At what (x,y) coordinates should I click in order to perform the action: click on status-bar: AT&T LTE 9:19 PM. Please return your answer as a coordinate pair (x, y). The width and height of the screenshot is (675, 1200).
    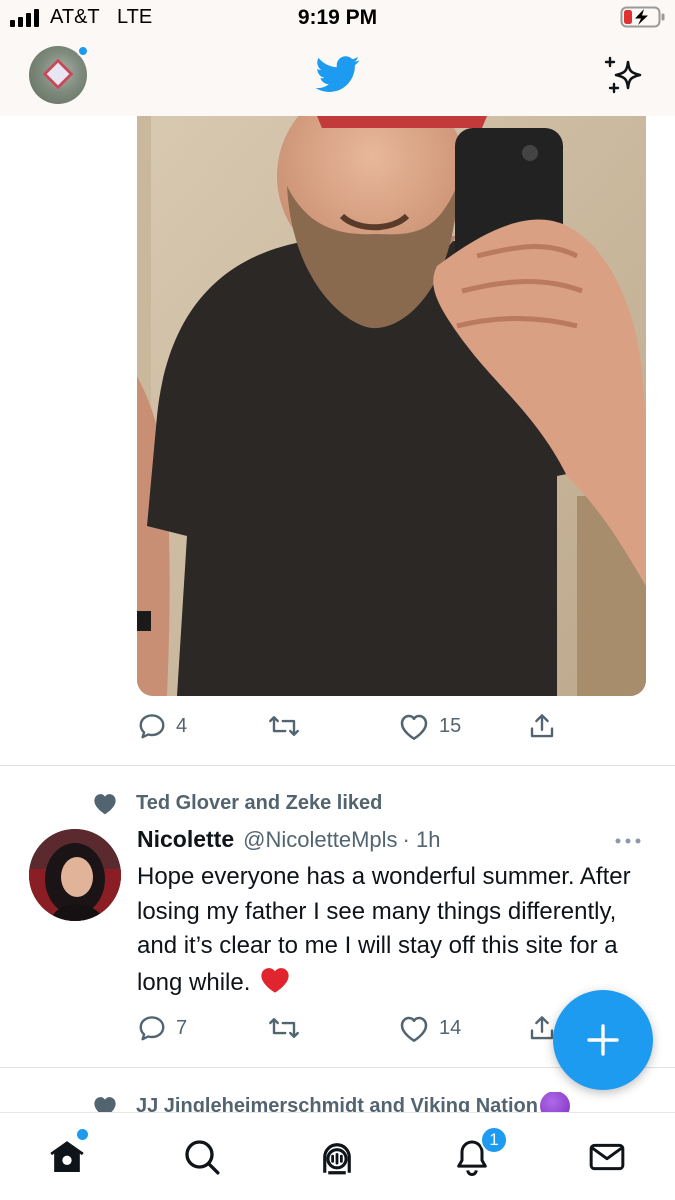
    Looking at the image, I should click on (337, 18).